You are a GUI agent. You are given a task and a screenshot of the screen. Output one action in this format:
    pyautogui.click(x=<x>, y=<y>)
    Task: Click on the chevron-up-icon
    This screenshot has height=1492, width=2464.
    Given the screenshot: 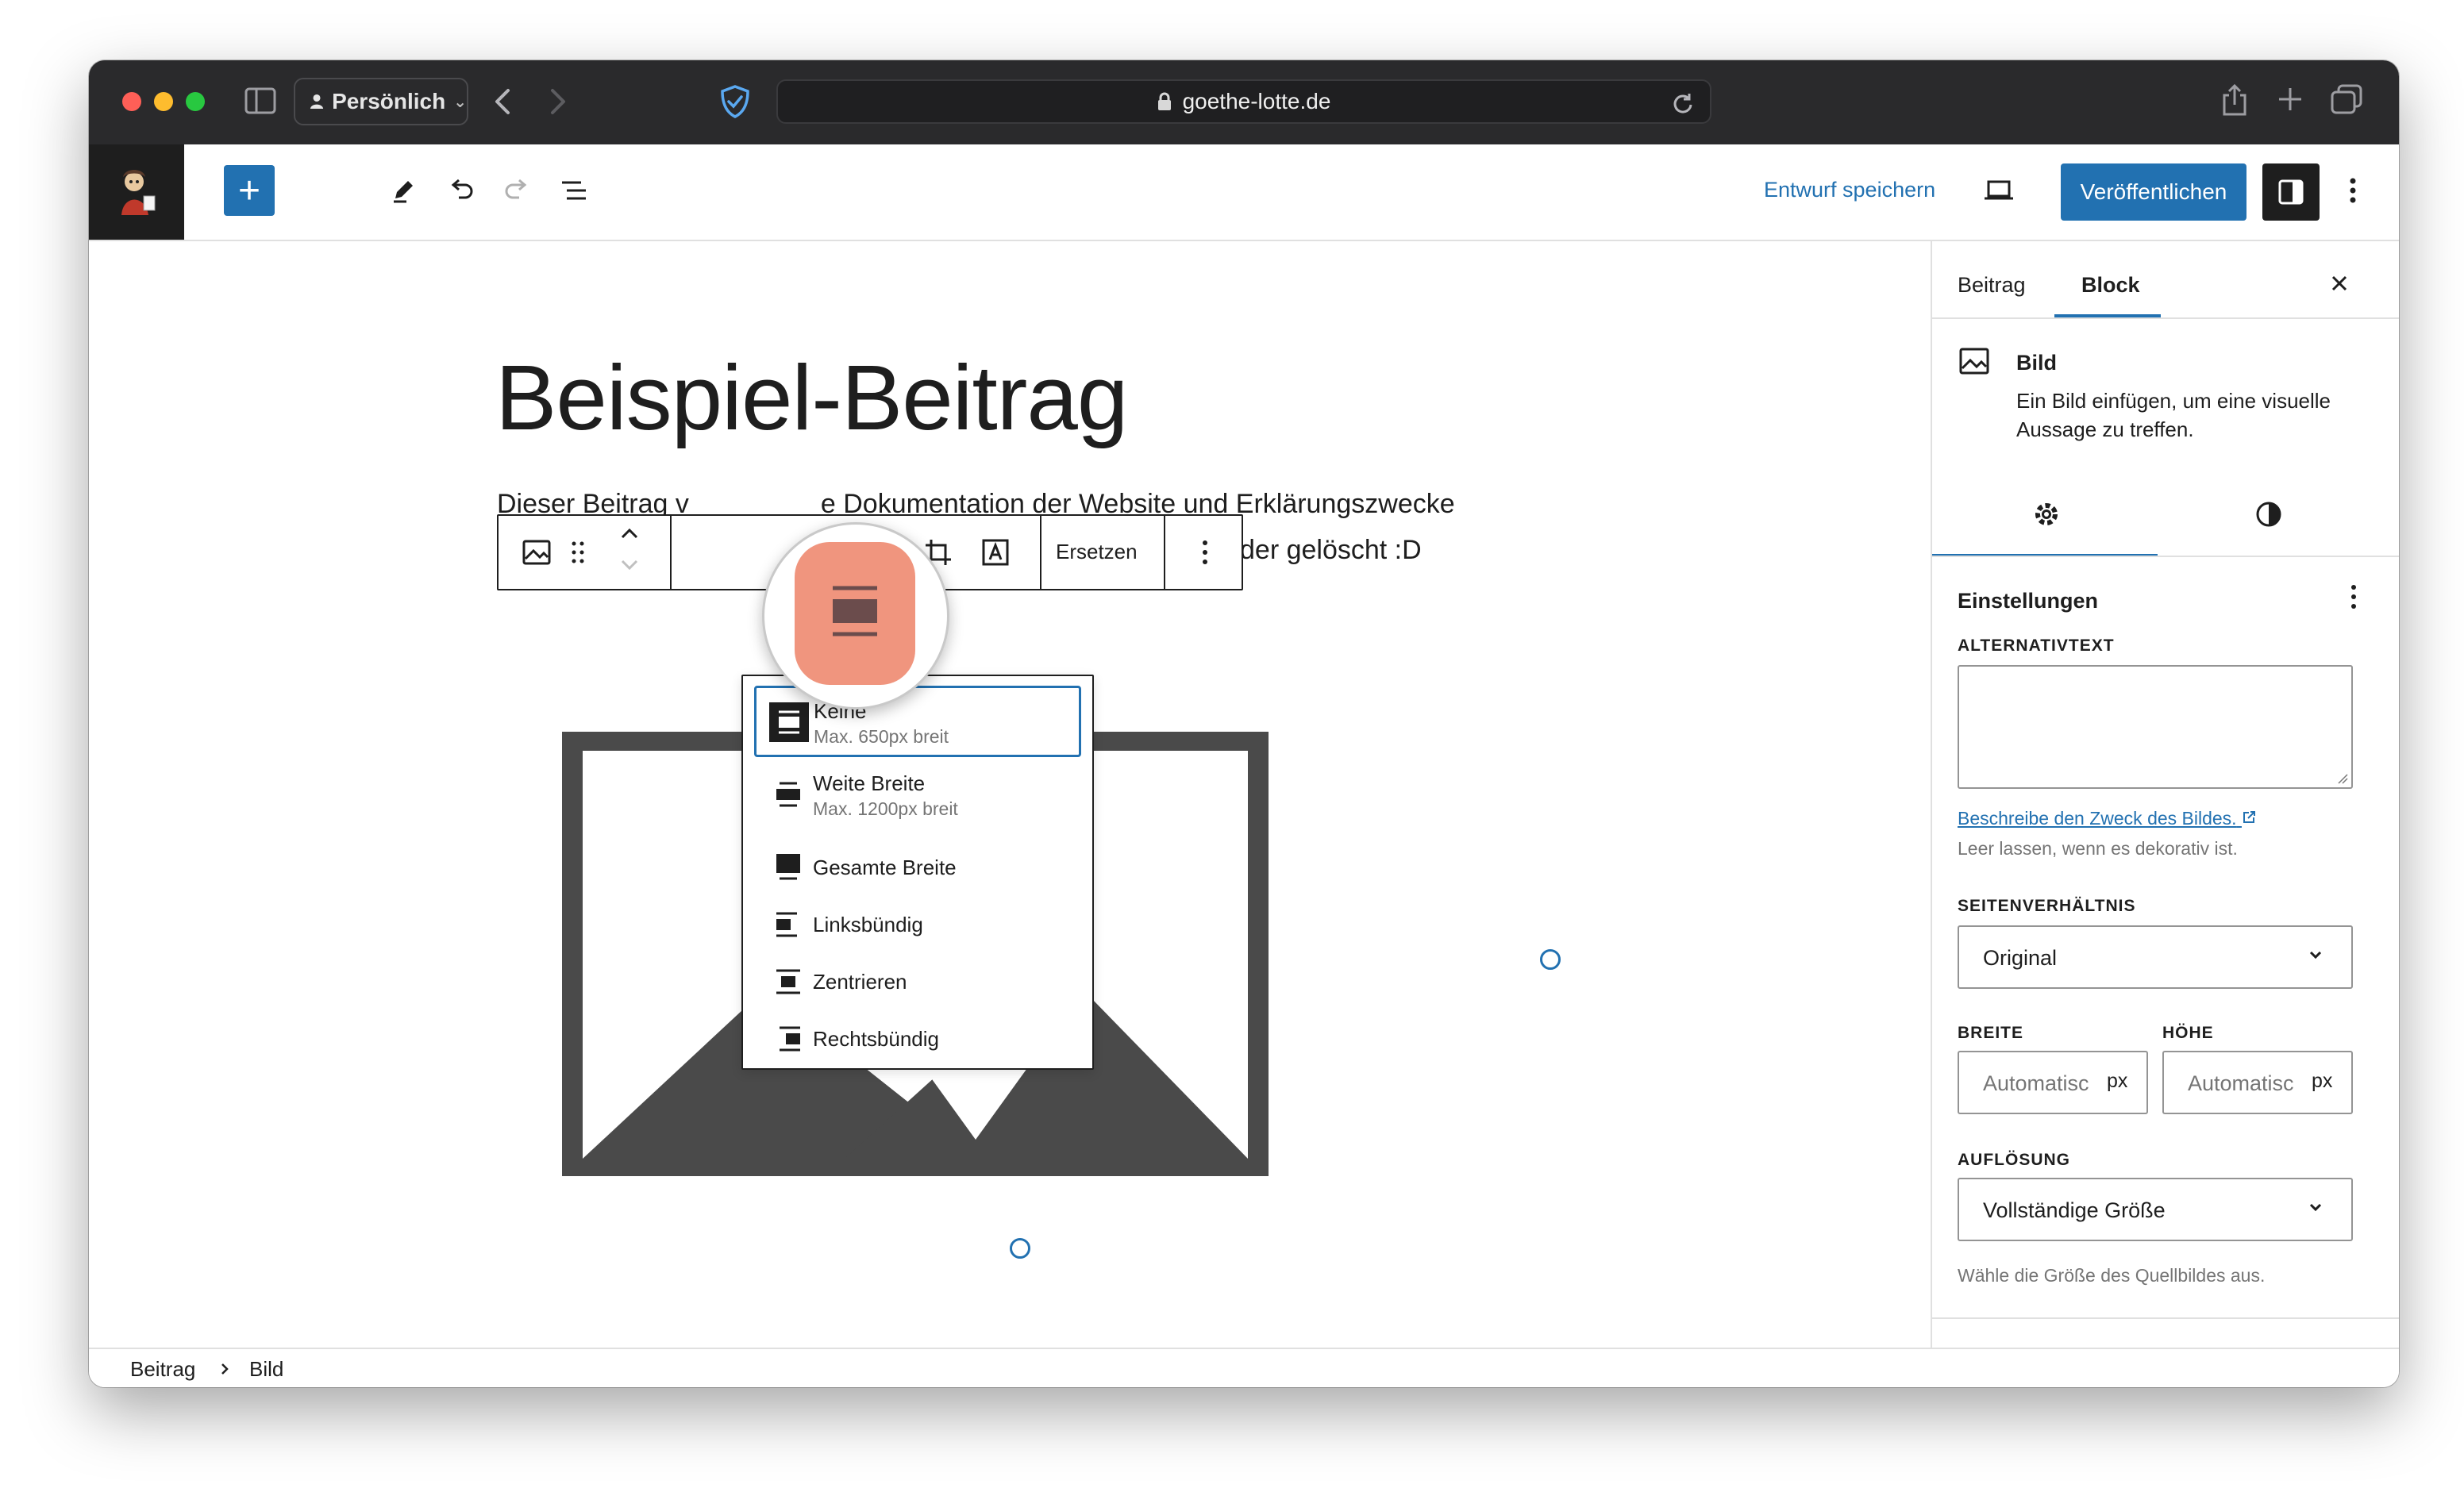 What is the action you would take?
    pyautogui.click(x=629, y=533)
    